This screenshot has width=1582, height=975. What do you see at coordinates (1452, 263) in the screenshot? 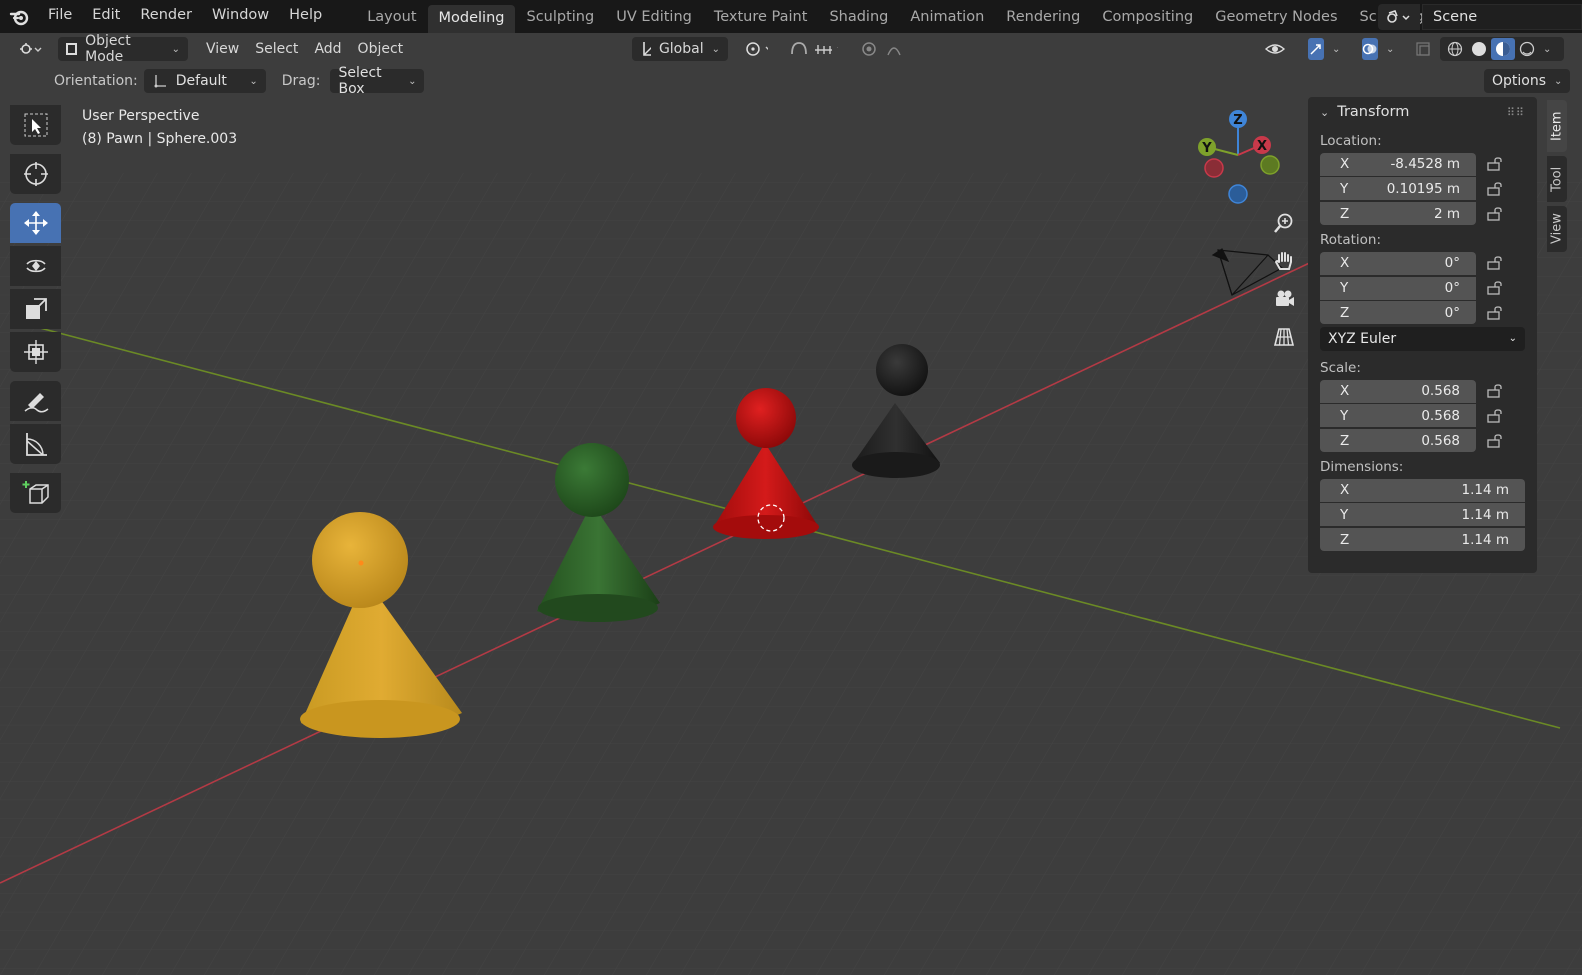
I see `field-value: 0°` at bounding box center [1452, 263].